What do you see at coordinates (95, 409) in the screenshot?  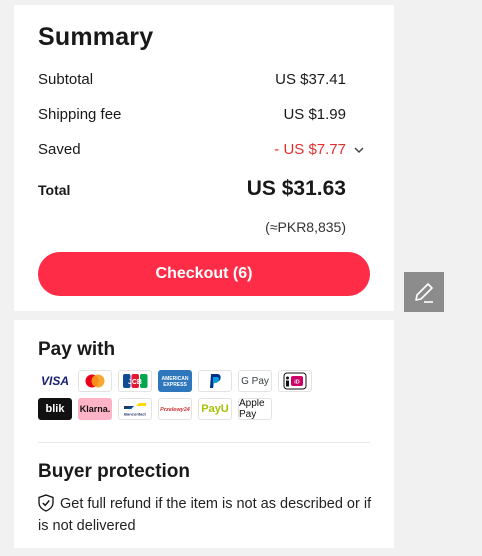 I see `klarna-icon: Klarna.` at bounding box center [95, 409].